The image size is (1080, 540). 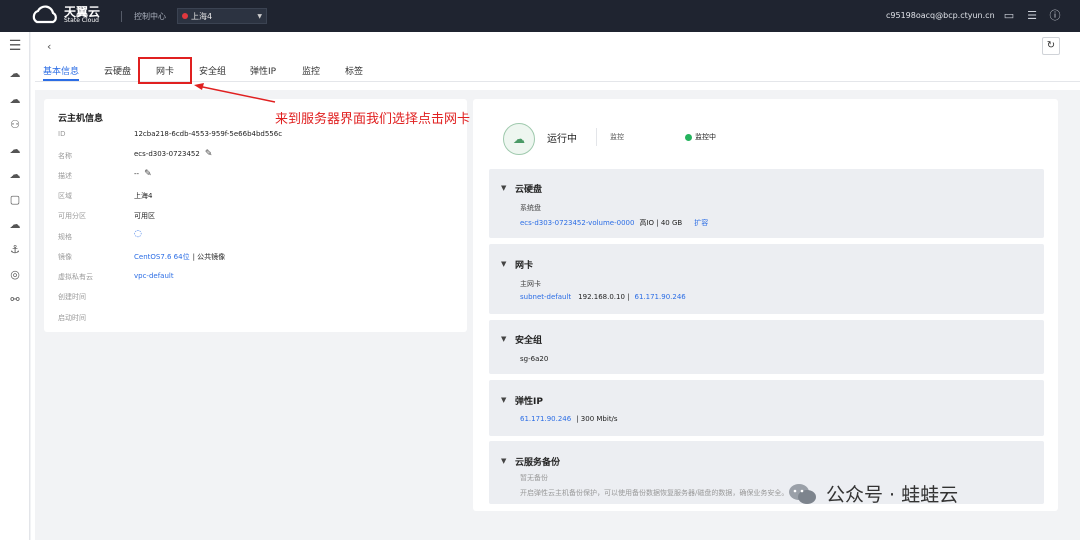 What do you see at coordinates (705, 137) in the screenshot?
I see `monitor-value: 监控中` at bounding box center [705, 137].